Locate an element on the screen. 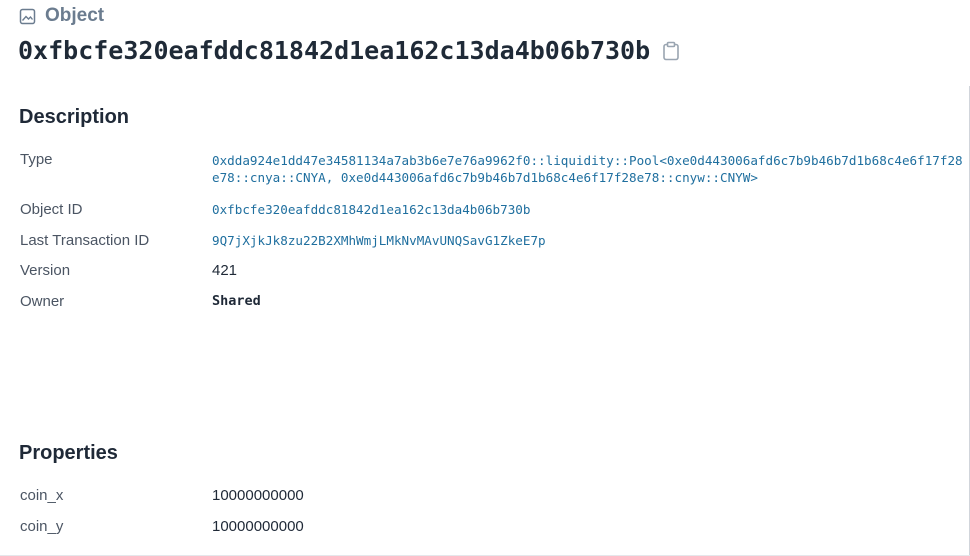  version-label: Version is located at coordinates (45, 270).